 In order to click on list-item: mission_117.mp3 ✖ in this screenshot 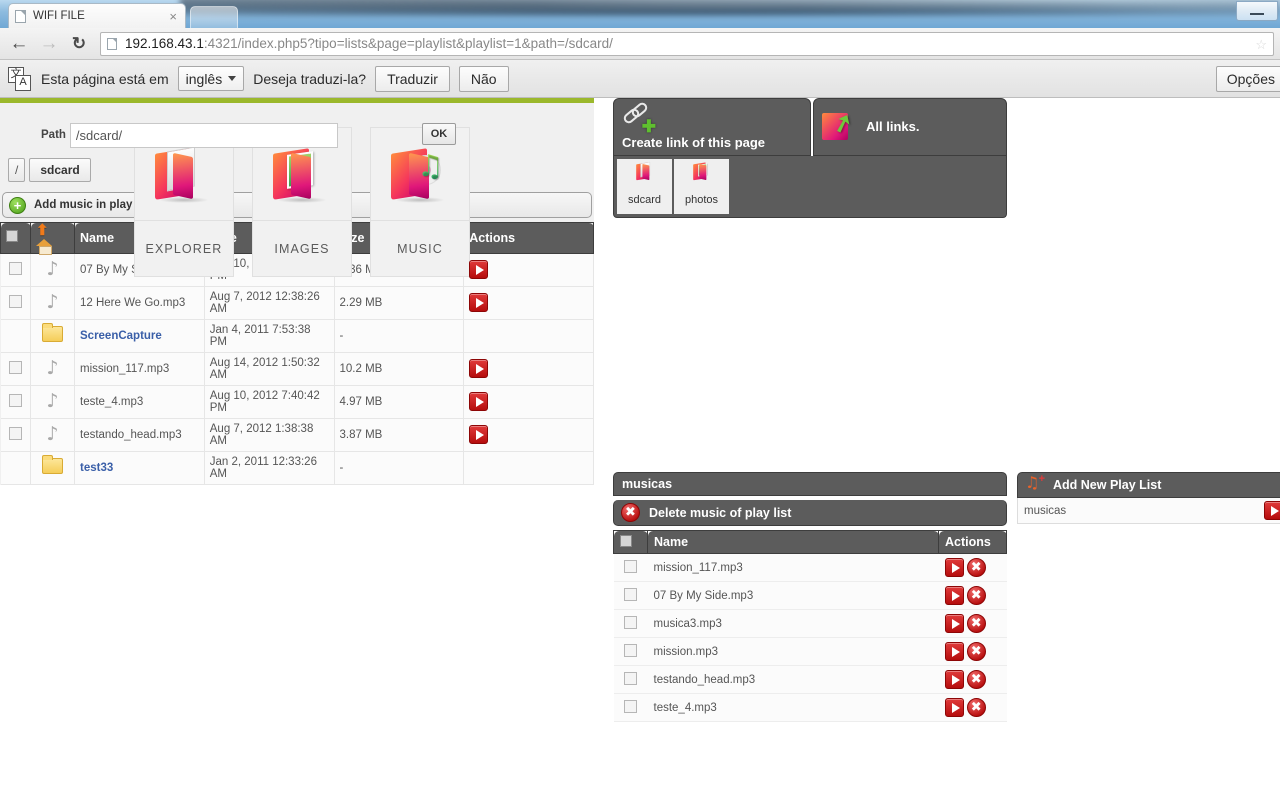, I will do `click(810, 567)`.